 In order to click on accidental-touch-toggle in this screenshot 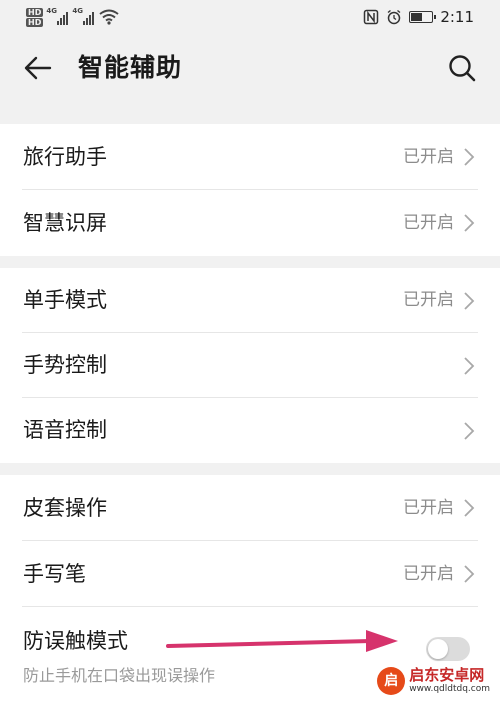, I will do `click(448, 649)`.